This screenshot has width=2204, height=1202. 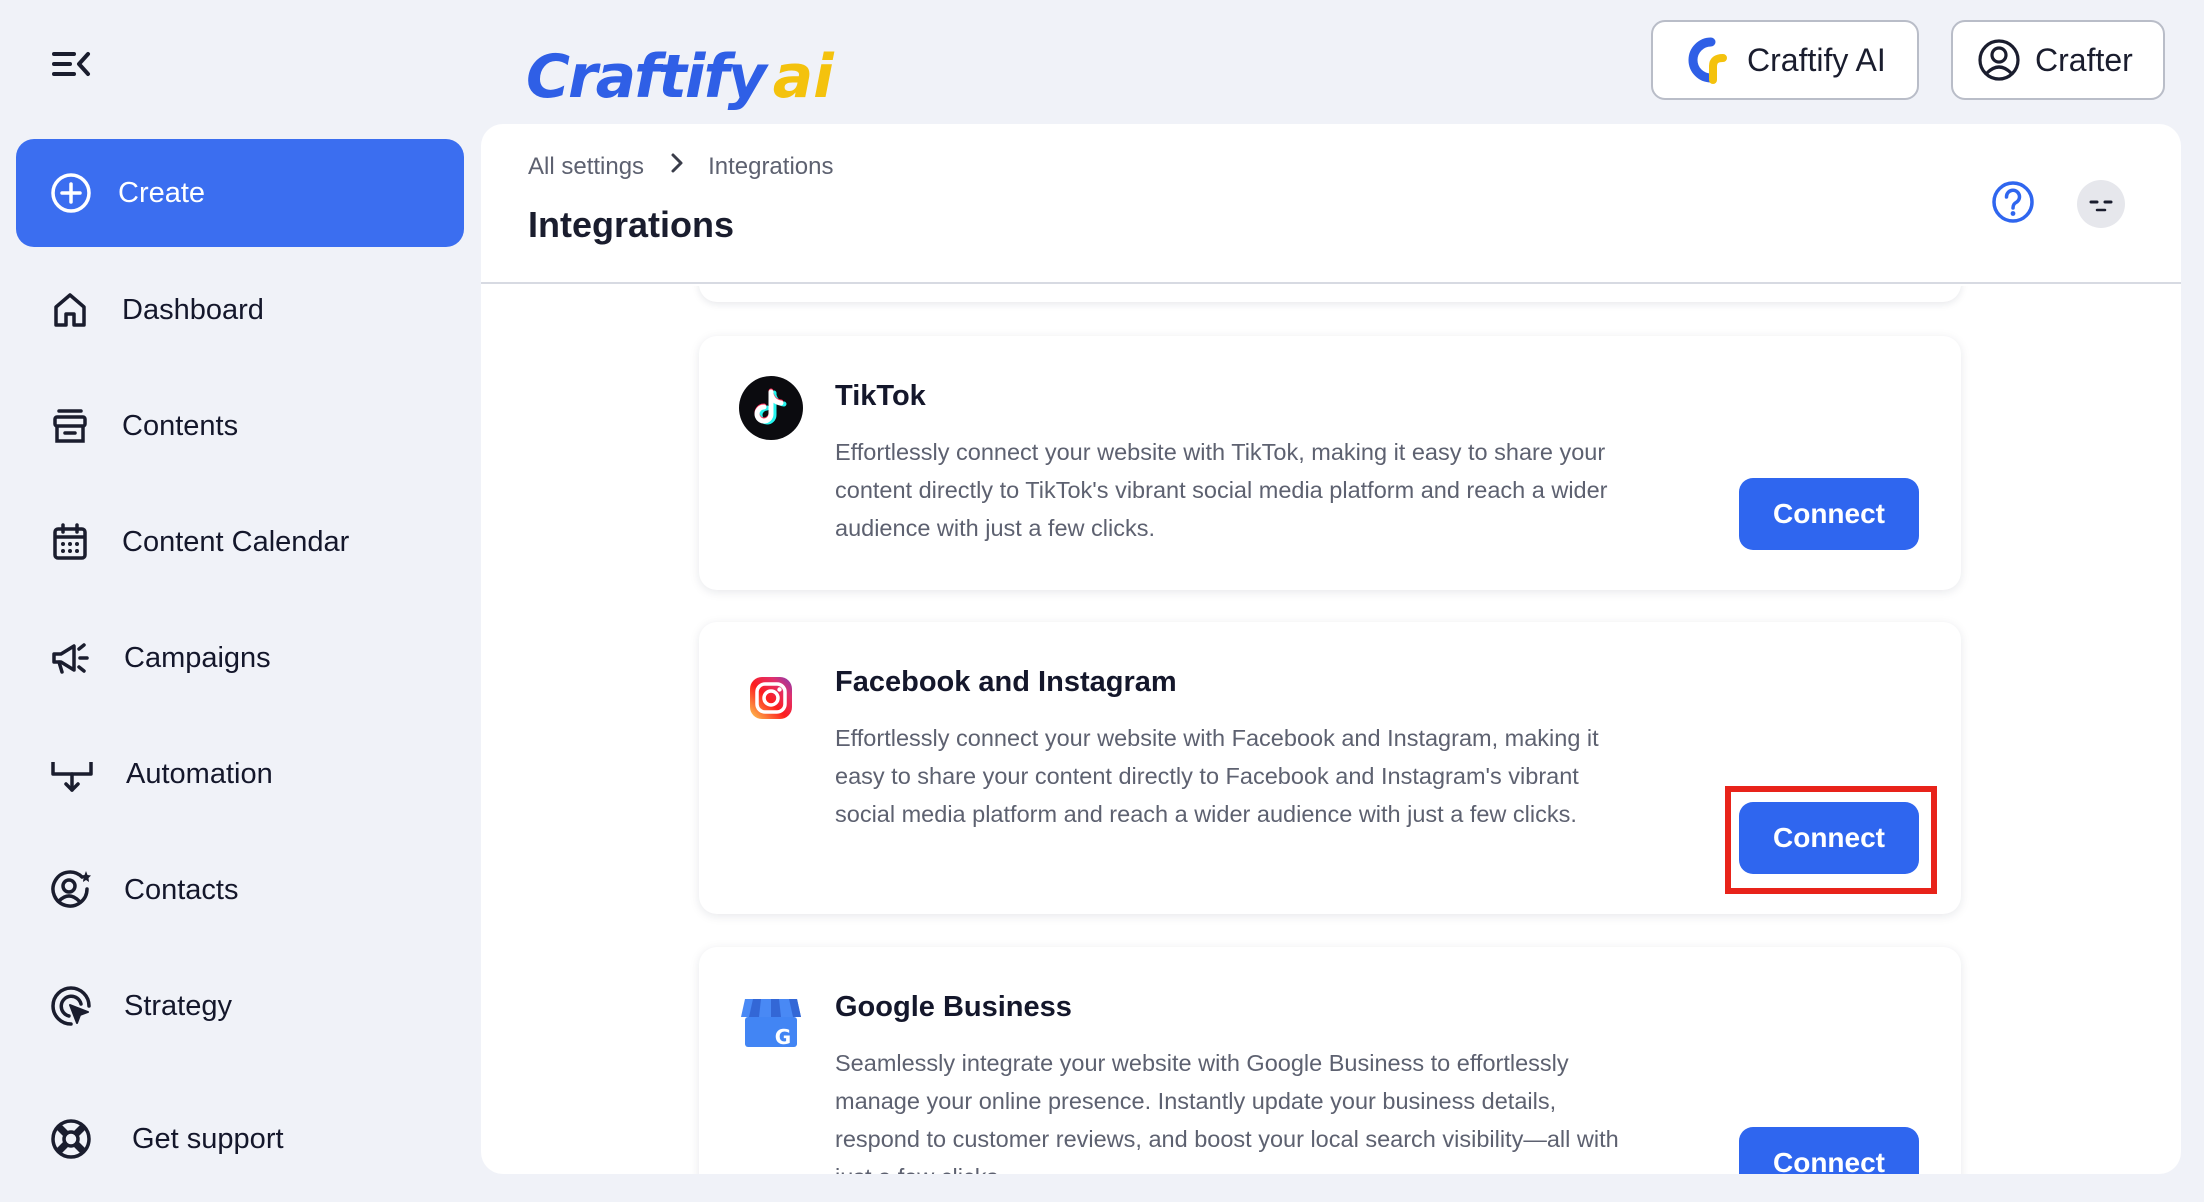 What do you see at coordinates (193, 309) in the screenshot?
I see `sidebar-item-label: Dashboard` at bounding box center [193, 309].